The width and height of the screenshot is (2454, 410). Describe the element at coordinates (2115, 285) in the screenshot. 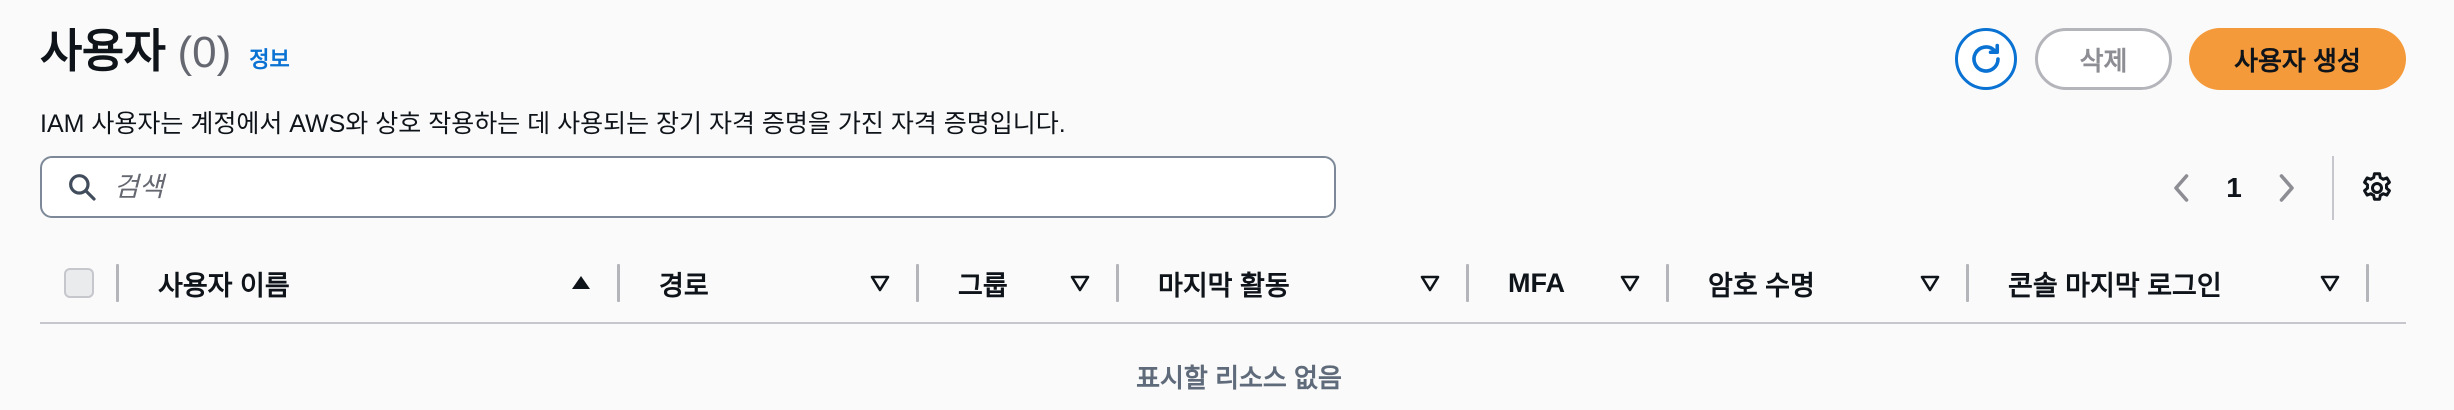

I see `column-label: 콘솔 마지막 로그인` at that location.